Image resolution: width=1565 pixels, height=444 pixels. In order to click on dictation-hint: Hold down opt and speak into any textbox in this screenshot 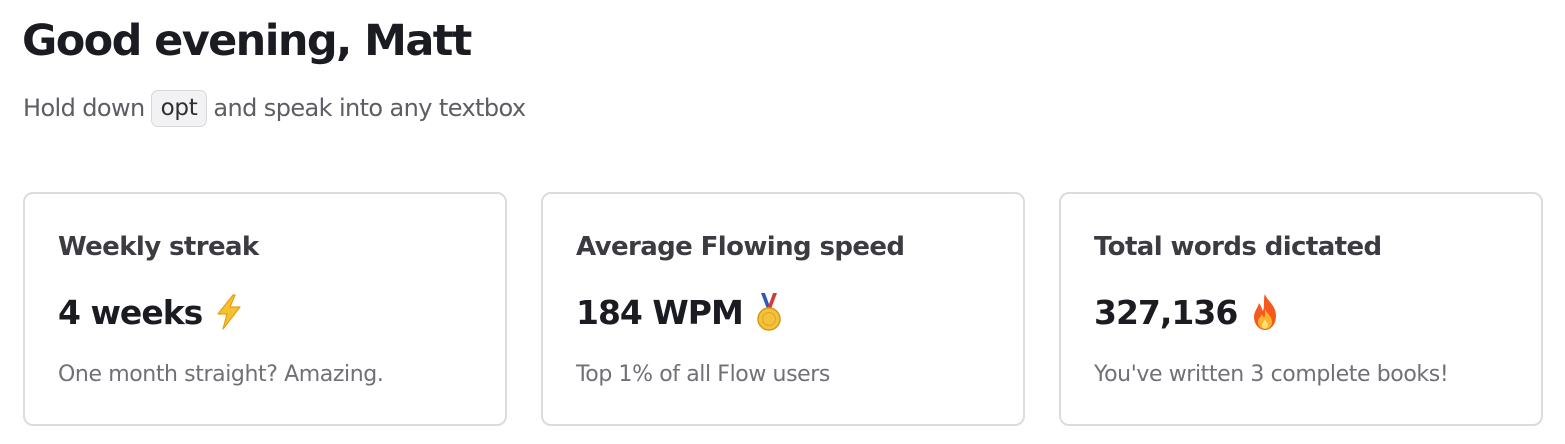, I will do `click(274, 108)`.